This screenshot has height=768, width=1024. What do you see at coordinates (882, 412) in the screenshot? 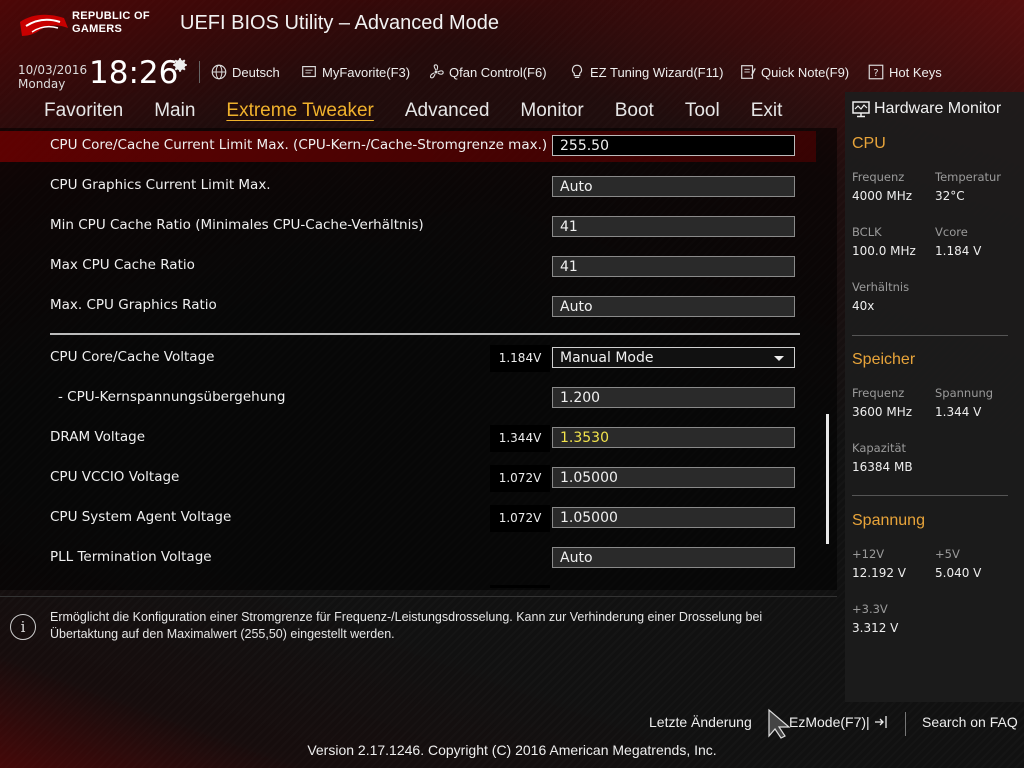
I see `hw-mem-freq-value: 3600 MHz` at bounding box center [882, 412].